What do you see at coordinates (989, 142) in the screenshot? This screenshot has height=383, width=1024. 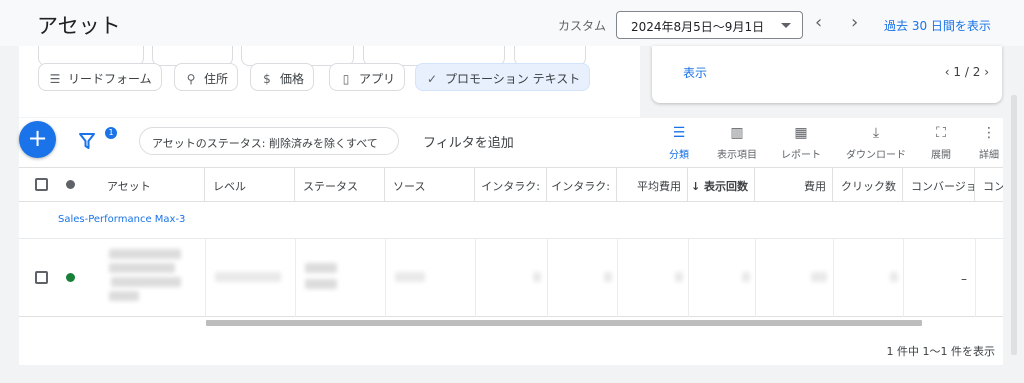 I see `more-button: ⋮ 詳細` at bounding box center [989, 142].